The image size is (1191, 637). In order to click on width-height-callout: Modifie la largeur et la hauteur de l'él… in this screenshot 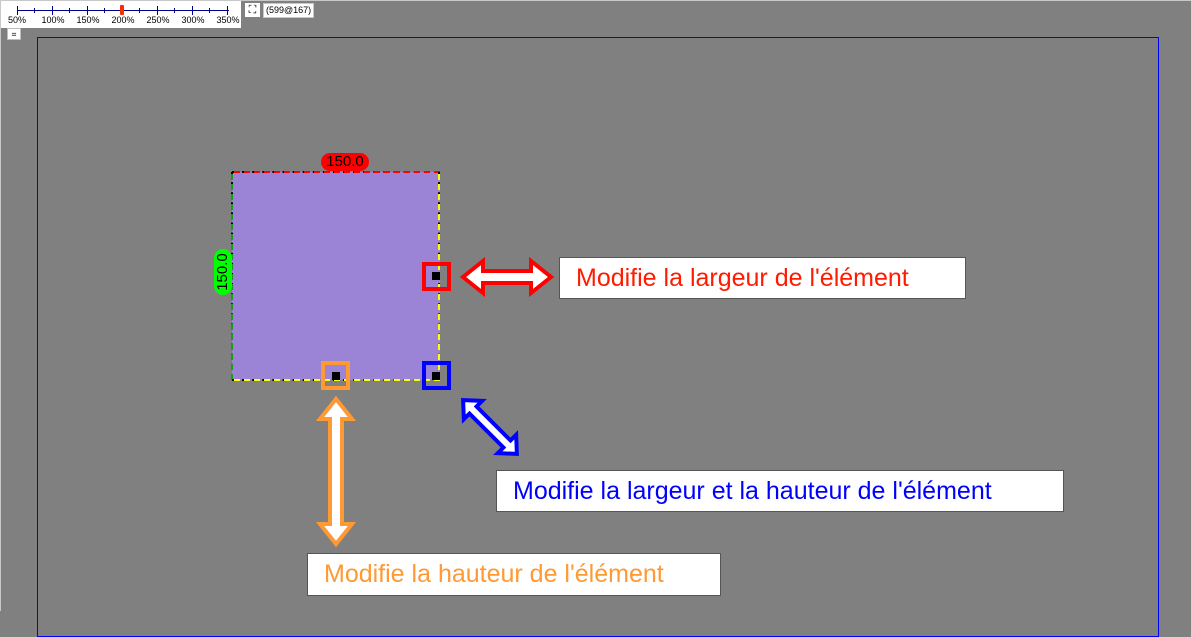, I will do `click(780, 491)`.